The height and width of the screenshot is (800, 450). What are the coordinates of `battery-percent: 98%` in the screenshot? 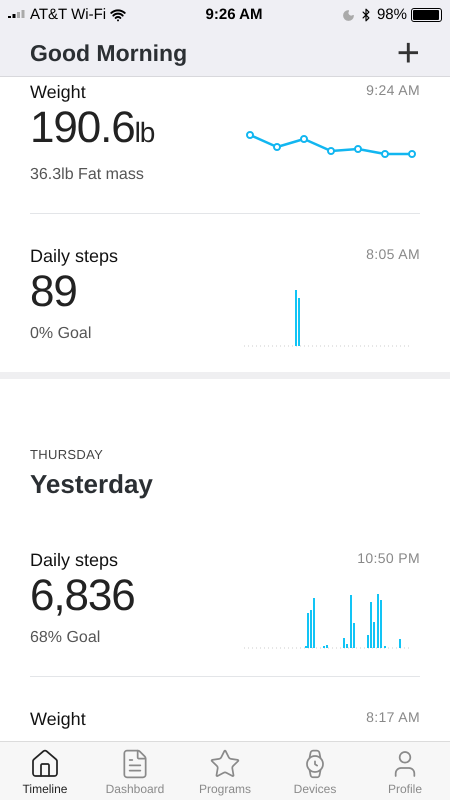 It's located at (391, 14).